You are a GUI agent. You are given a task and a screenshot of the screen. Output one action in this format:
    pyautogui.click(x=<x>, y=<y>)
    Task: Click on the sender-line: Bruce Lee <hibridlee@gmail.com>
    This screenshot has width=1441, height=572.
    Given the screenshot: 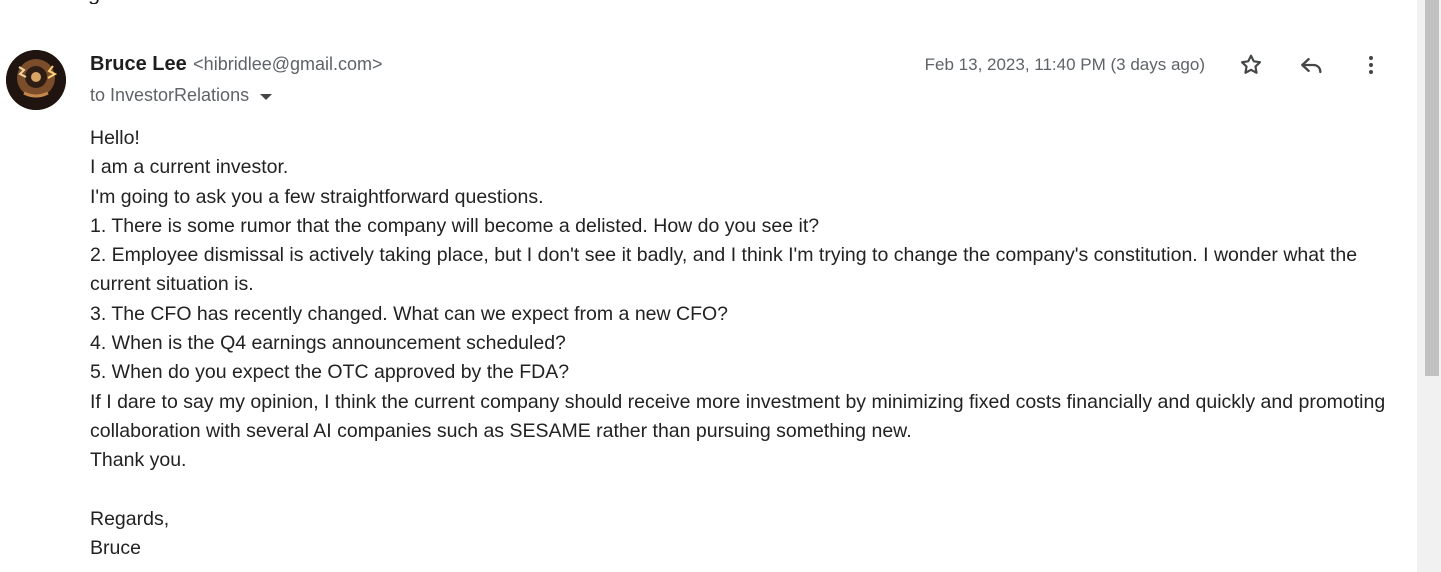 What is the action you would take?
    pyautogui.click(x=236, y=64)
    